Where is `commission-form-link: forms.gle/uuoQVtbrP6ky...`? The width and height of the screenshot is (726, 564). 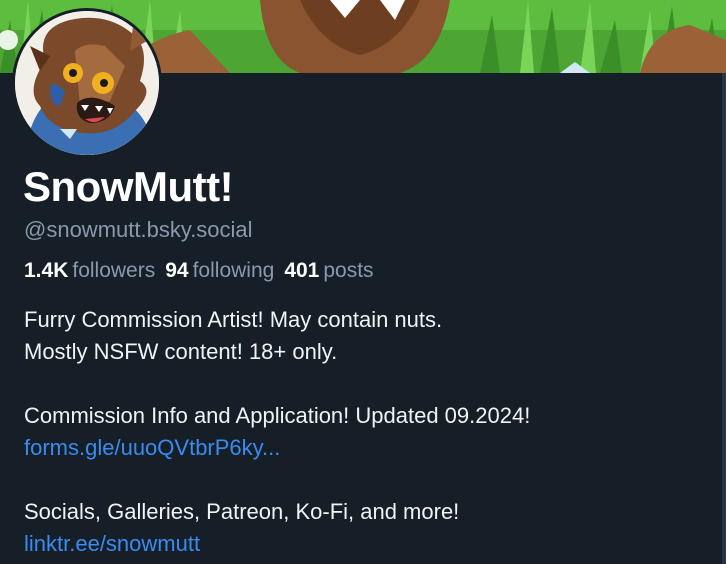 commission-form-link: forms.gle/uuoQVtbrP6ky... is located at coordinates (152, 447).